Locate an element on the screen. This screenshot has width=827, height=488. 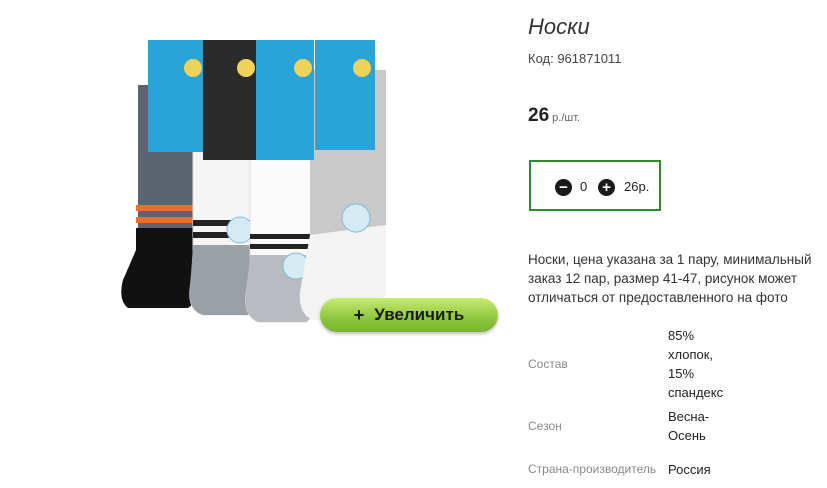
price-value: 26 is located at coordinates (539, 115).